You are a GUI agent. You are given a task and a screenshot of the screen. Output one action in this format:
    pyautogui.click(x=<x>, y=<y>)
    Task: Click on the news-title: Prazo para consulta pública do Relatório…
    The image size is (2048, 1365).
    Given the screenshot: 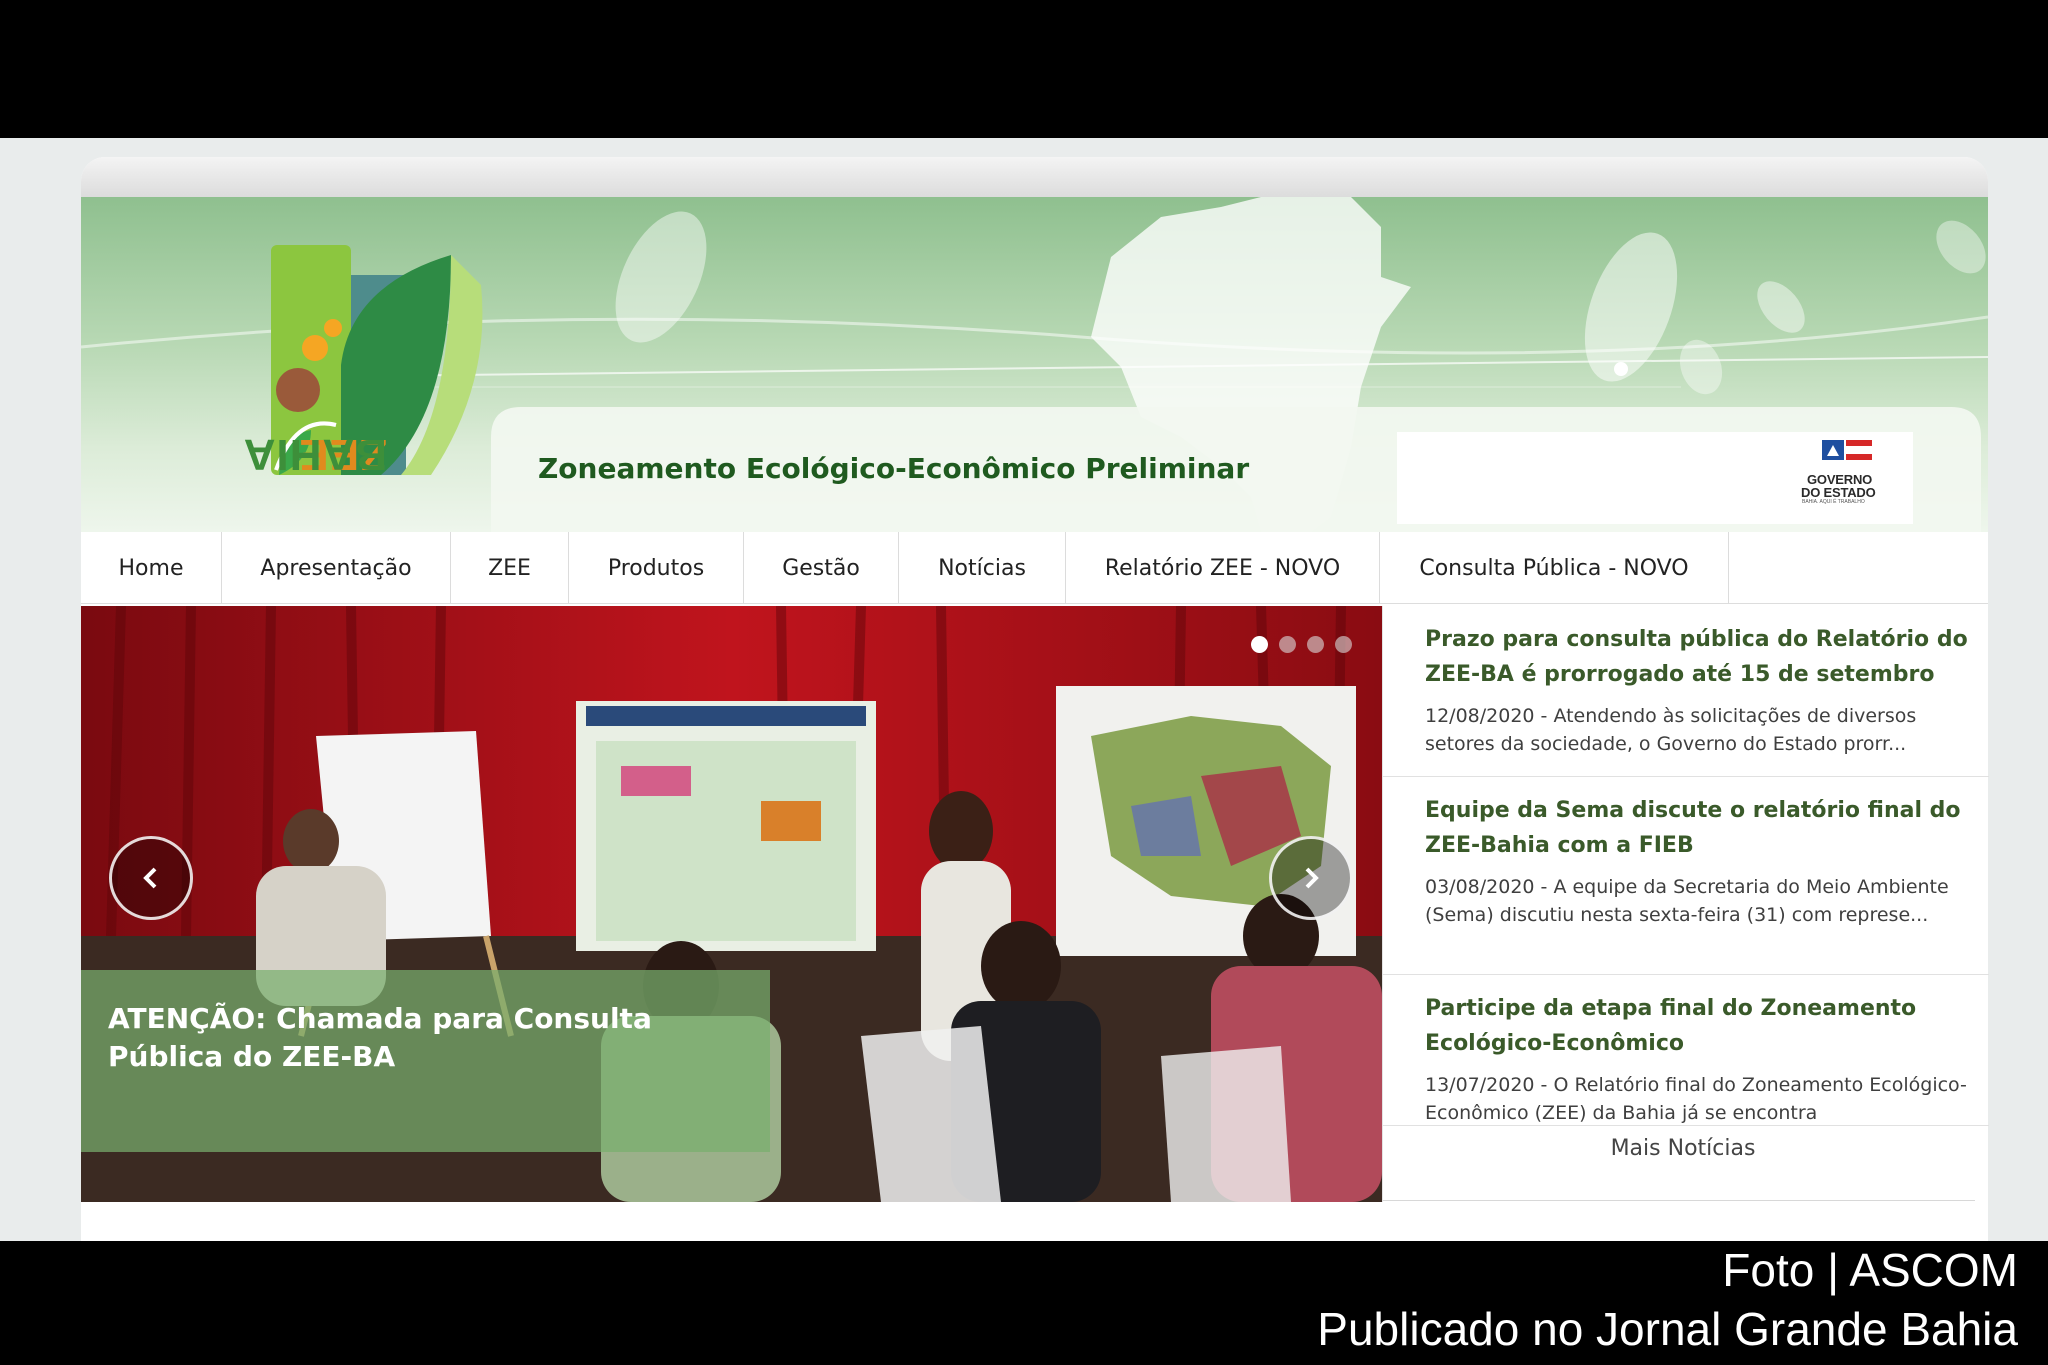 What is the action you would take?
    pyautogui.click(x=1705, y=657)
    